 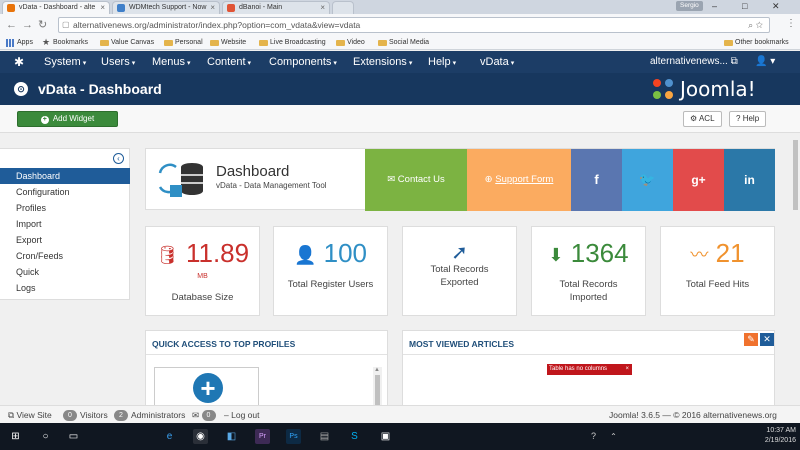 What do you see at coordinates (756, 43) in the screenshot?
I see `other-bookmarks: Other bookmarks` at bounding box center [756, 43].